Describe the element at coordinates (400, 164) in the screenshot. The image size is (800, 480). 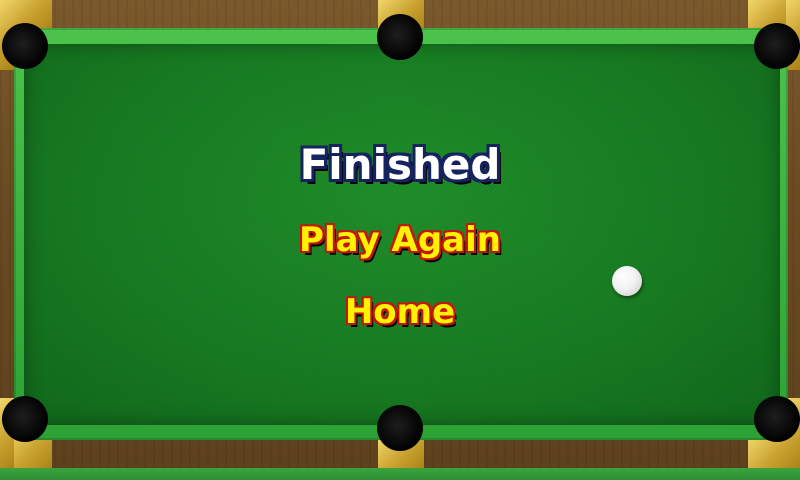
I see `game-over-title: Finished` at that location.